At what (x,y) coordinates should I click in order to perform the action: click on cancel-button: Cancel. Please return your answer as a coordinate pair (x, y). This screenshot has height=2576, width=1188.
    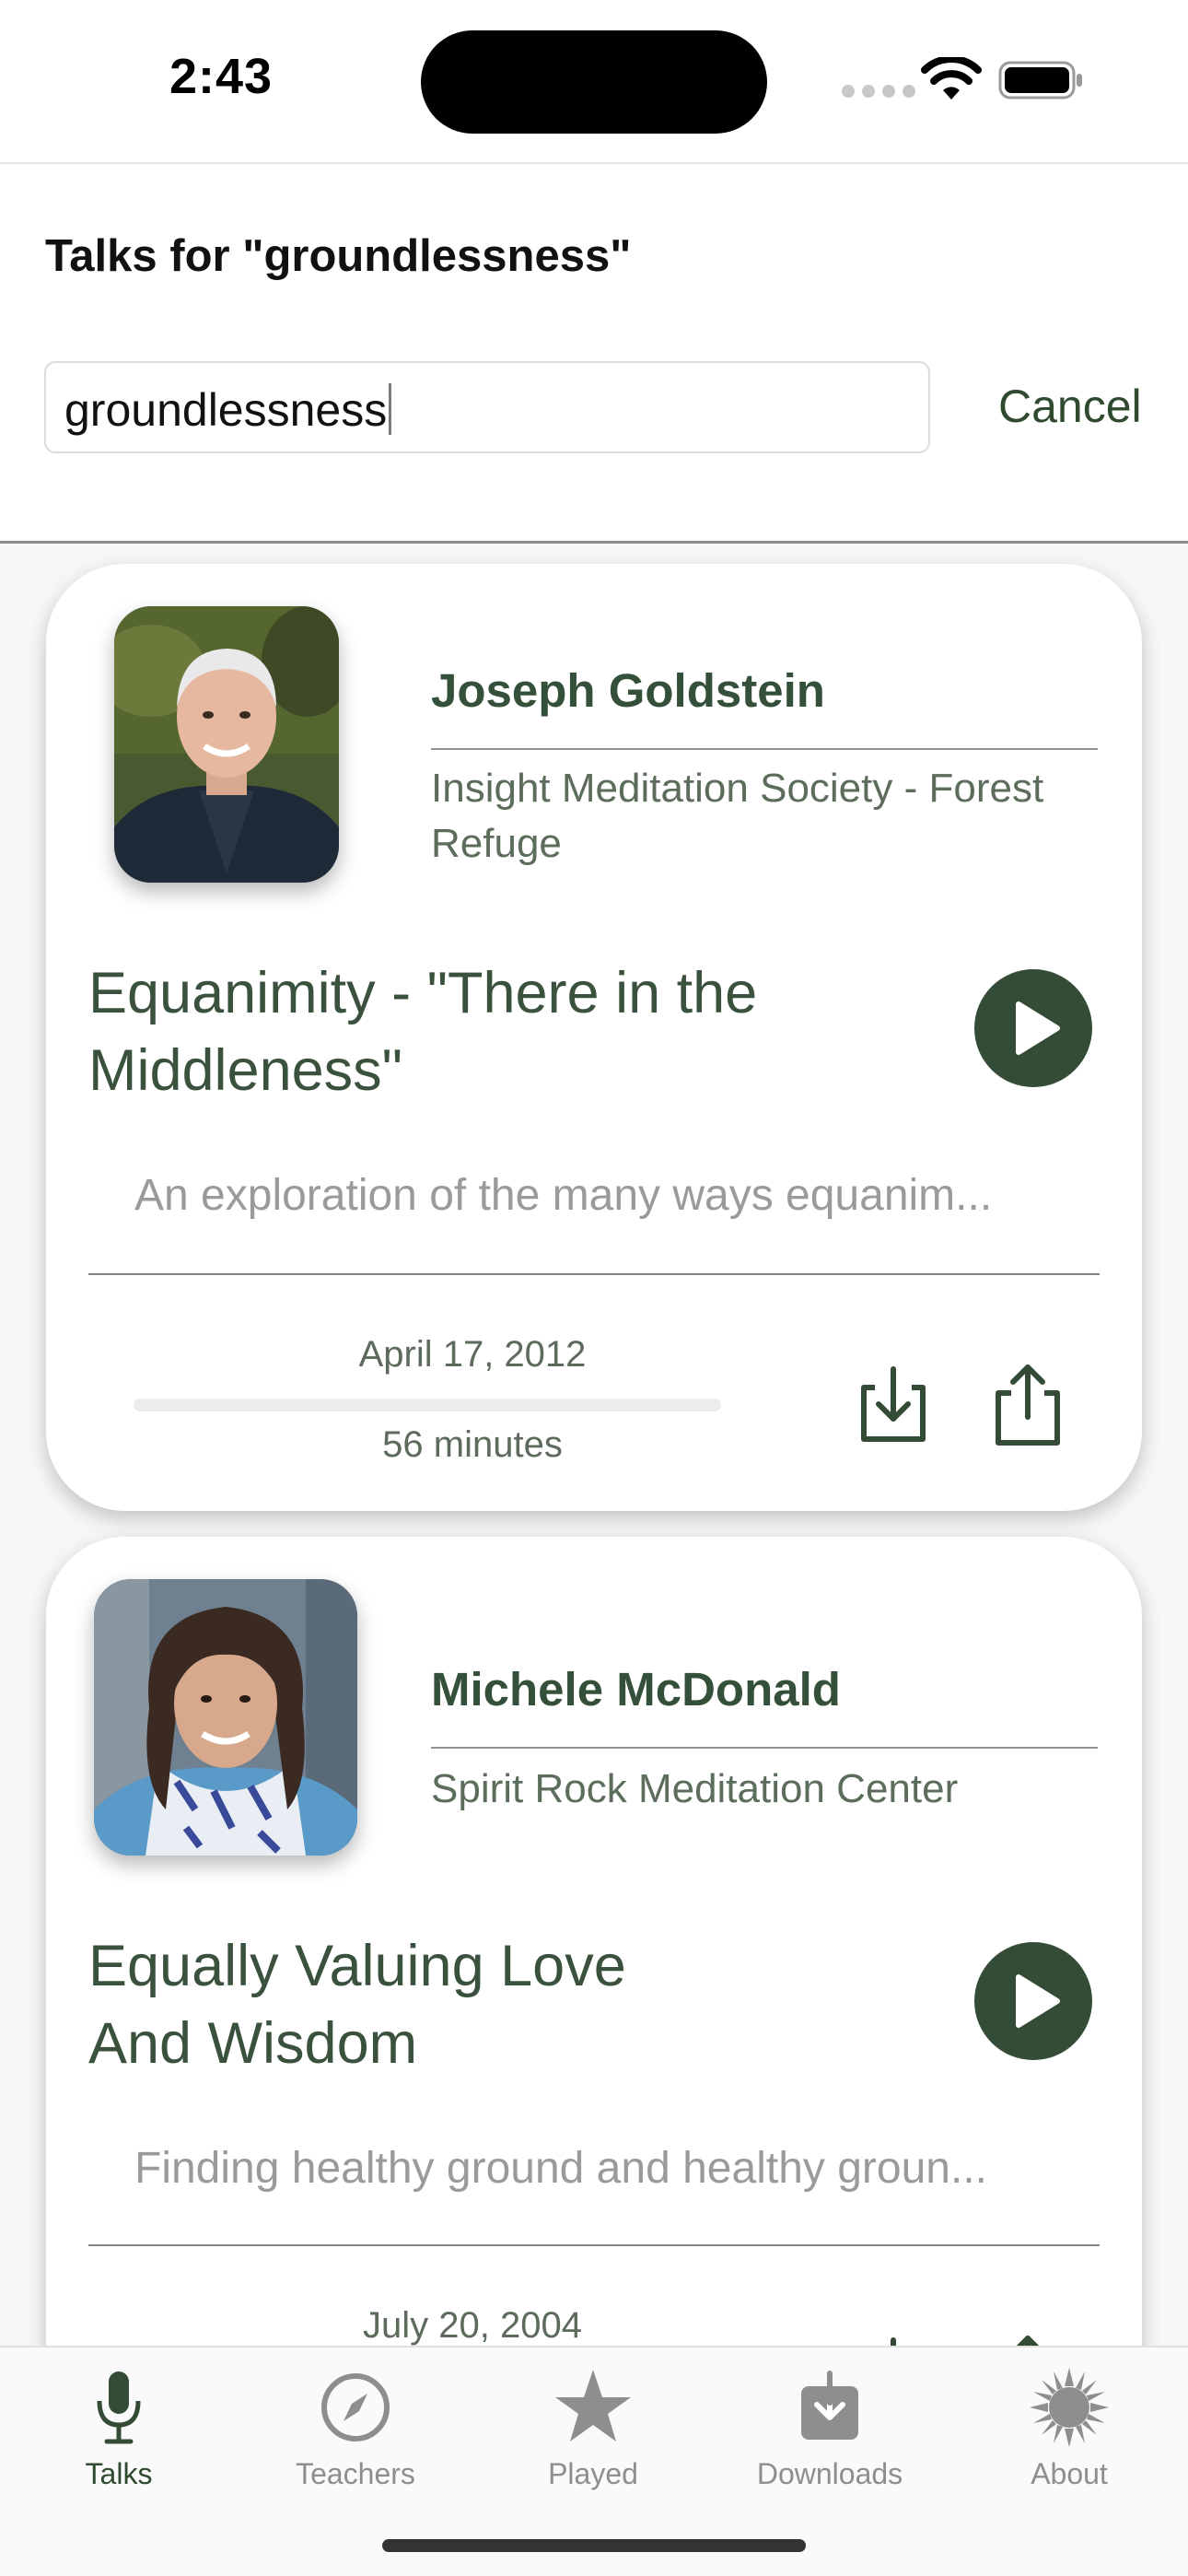
    Looking at the image, I should click on (1070, 406).